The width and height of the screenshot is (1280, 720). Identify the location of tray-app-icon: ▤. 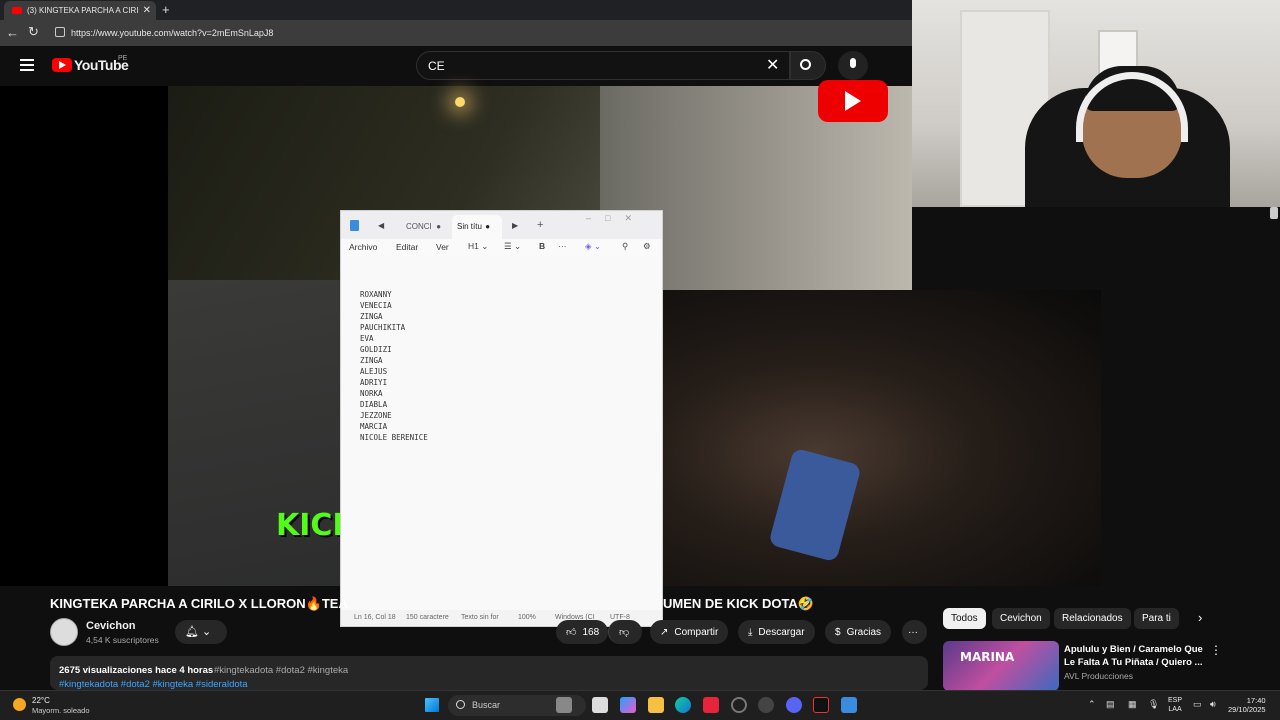
(1110, 704).